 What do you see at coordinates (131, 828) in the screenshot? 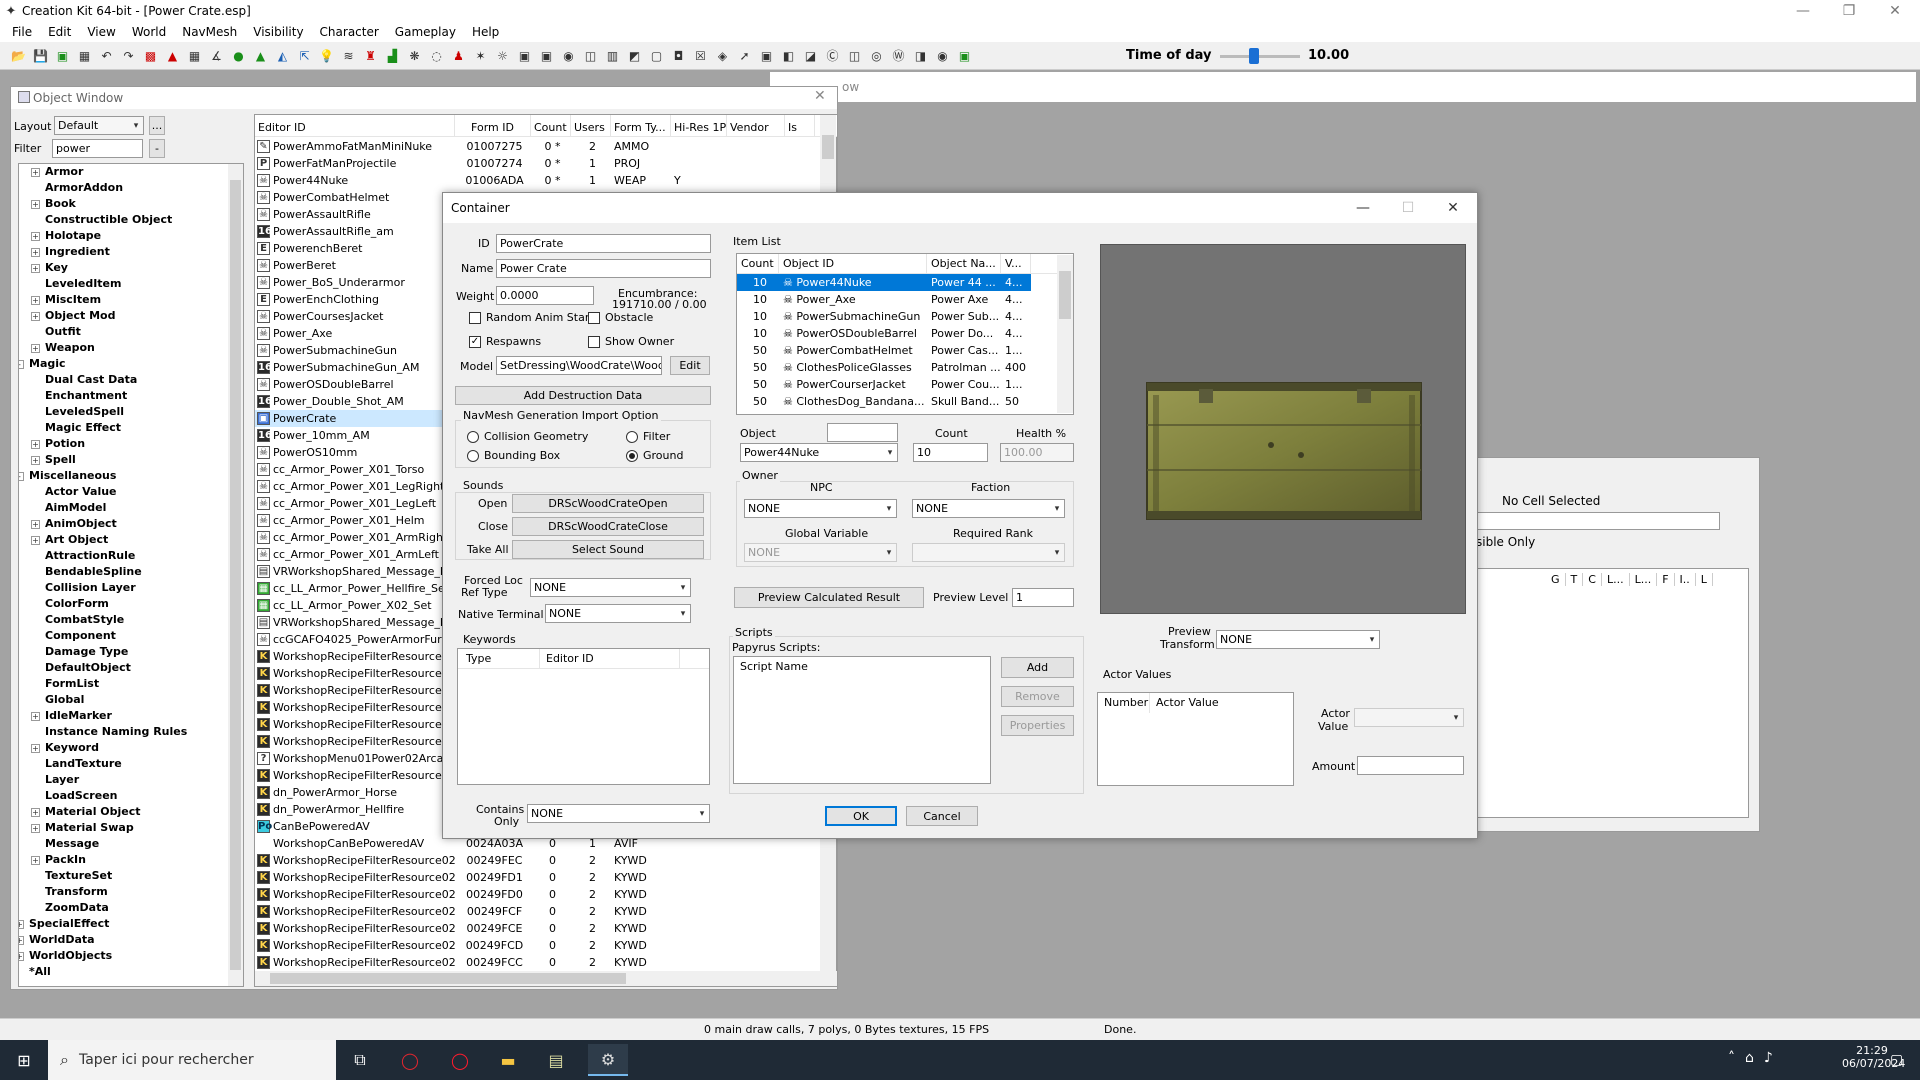
I see `tree-node: + Material Swap` at bounding box center [131, 828].